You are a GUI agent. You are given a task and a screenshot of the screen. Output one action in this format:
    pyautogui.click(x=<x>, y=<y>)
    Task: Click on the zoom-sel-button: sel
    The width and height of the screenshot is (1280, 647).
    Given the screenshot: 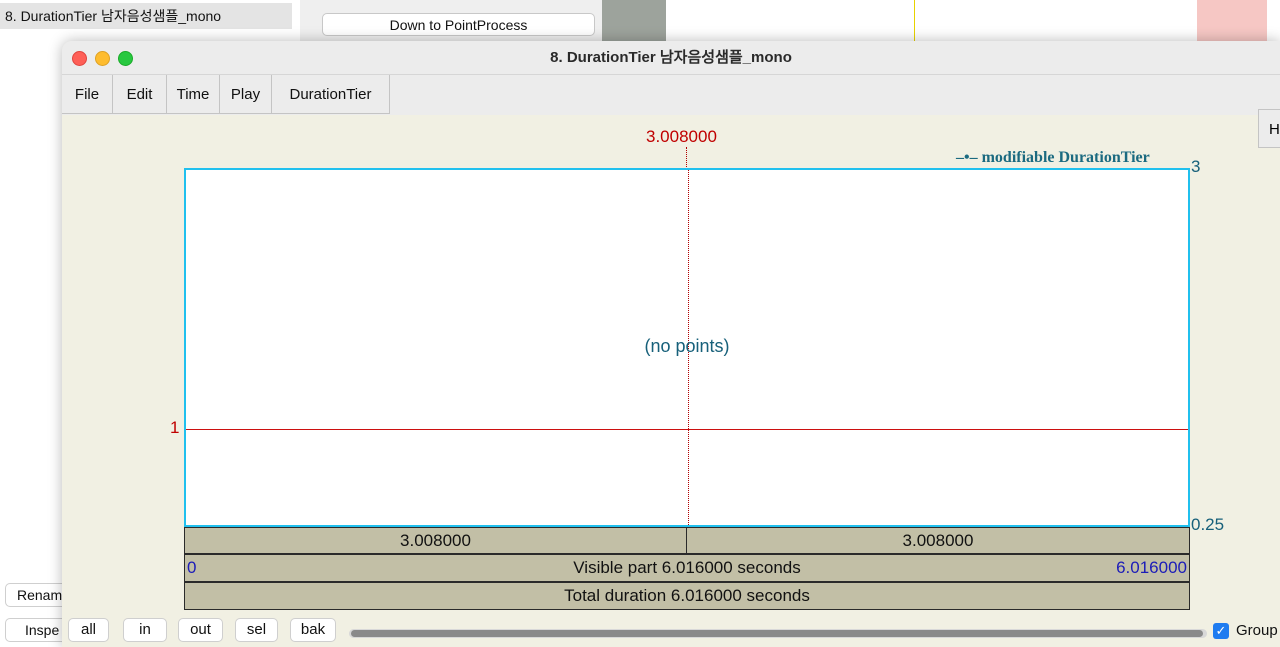 What is the action you would take?
    pyautogui.click(x=256, y=630)
    